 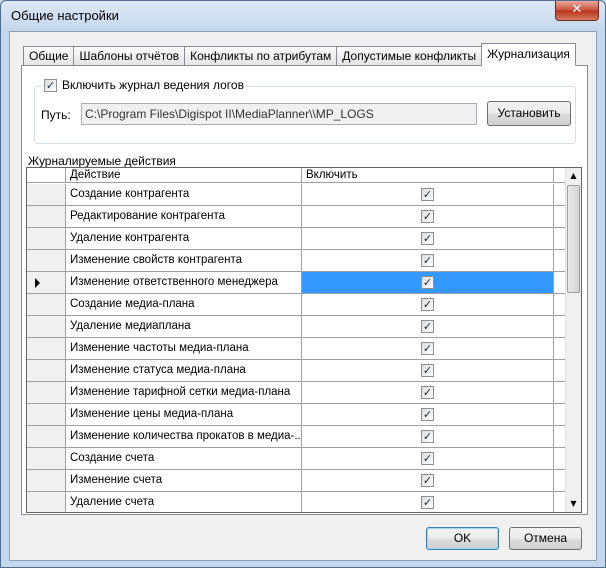 What do you see at coordinates (184, 480) in the screenshot?
I see `action-cell: Изменение счета` at bounding box center [184, 480].